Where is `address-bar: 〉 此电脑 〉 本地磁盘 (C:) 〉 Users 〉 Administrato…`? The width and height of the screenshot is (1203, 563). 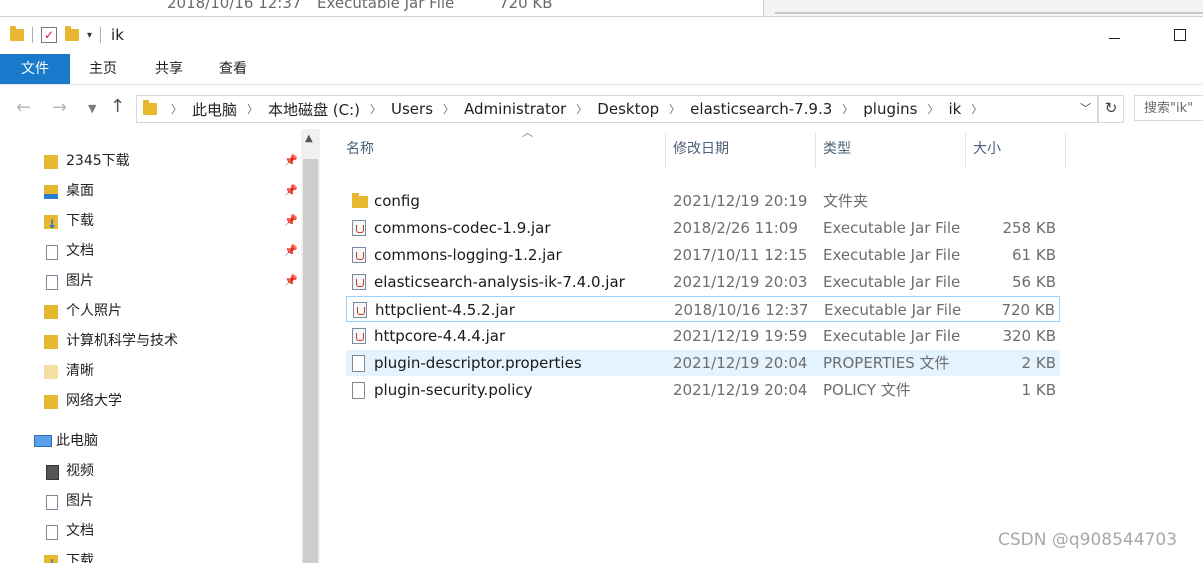 address-bar: 〉 此电脑 〉 本地磁盘 (C:) 〉 Users 〉 Administrato… is located at coordinates (617, 109).